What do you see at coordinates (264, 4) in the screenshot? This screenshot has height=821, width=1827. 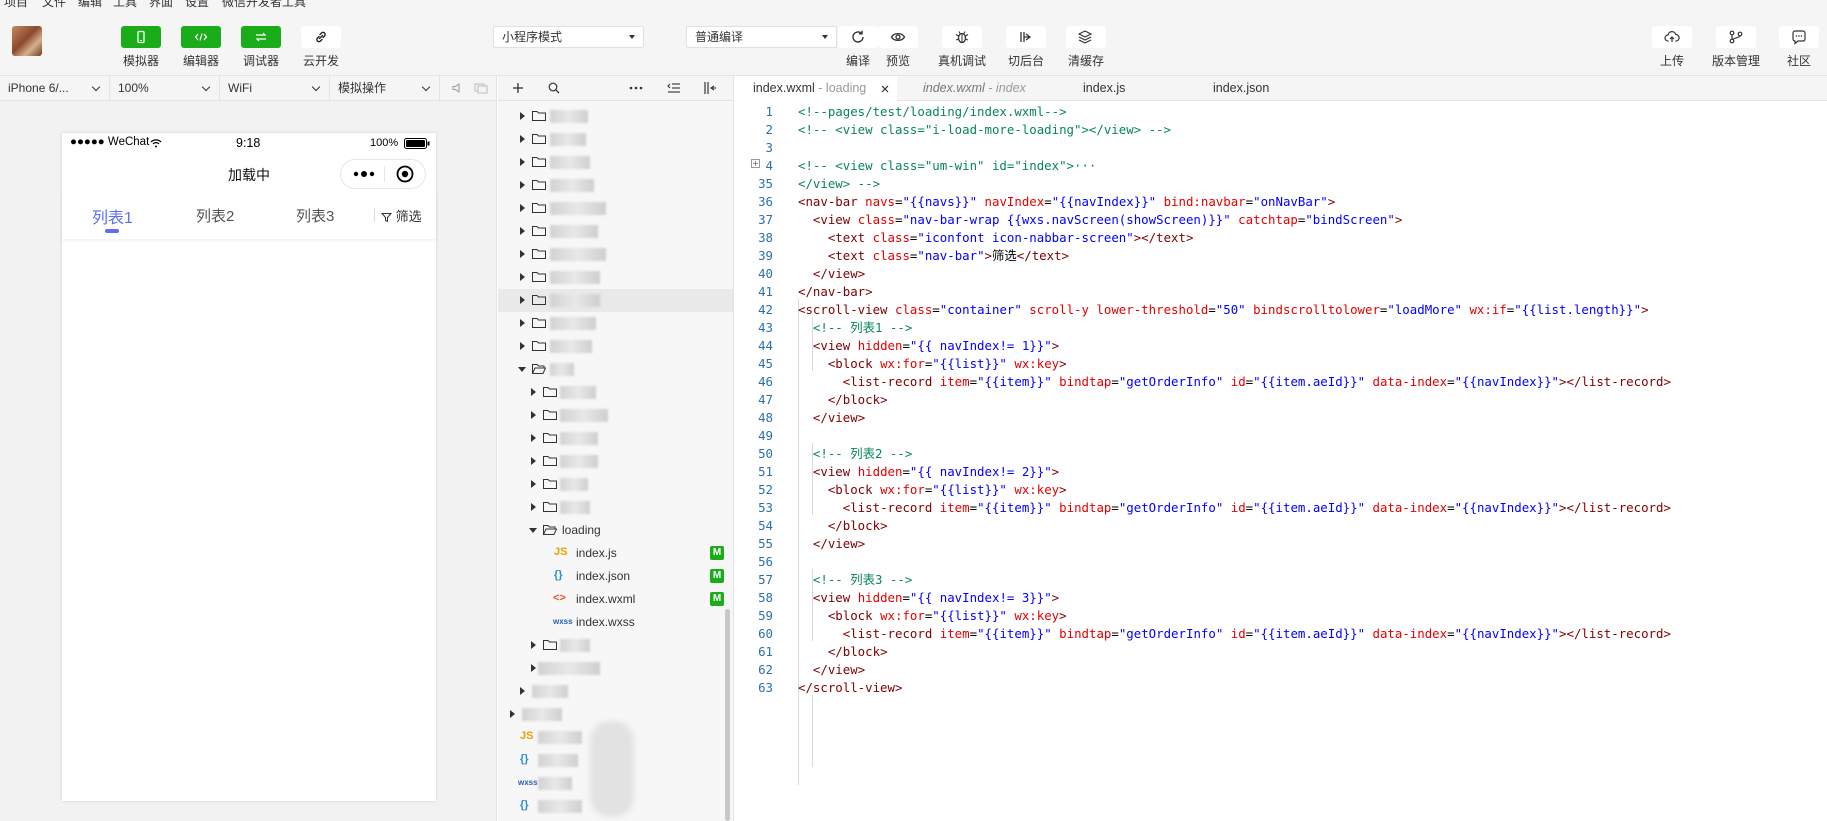 I see `menu-item-wechat-devtools: 微信开发者工具` at bounding box center [264, 4].